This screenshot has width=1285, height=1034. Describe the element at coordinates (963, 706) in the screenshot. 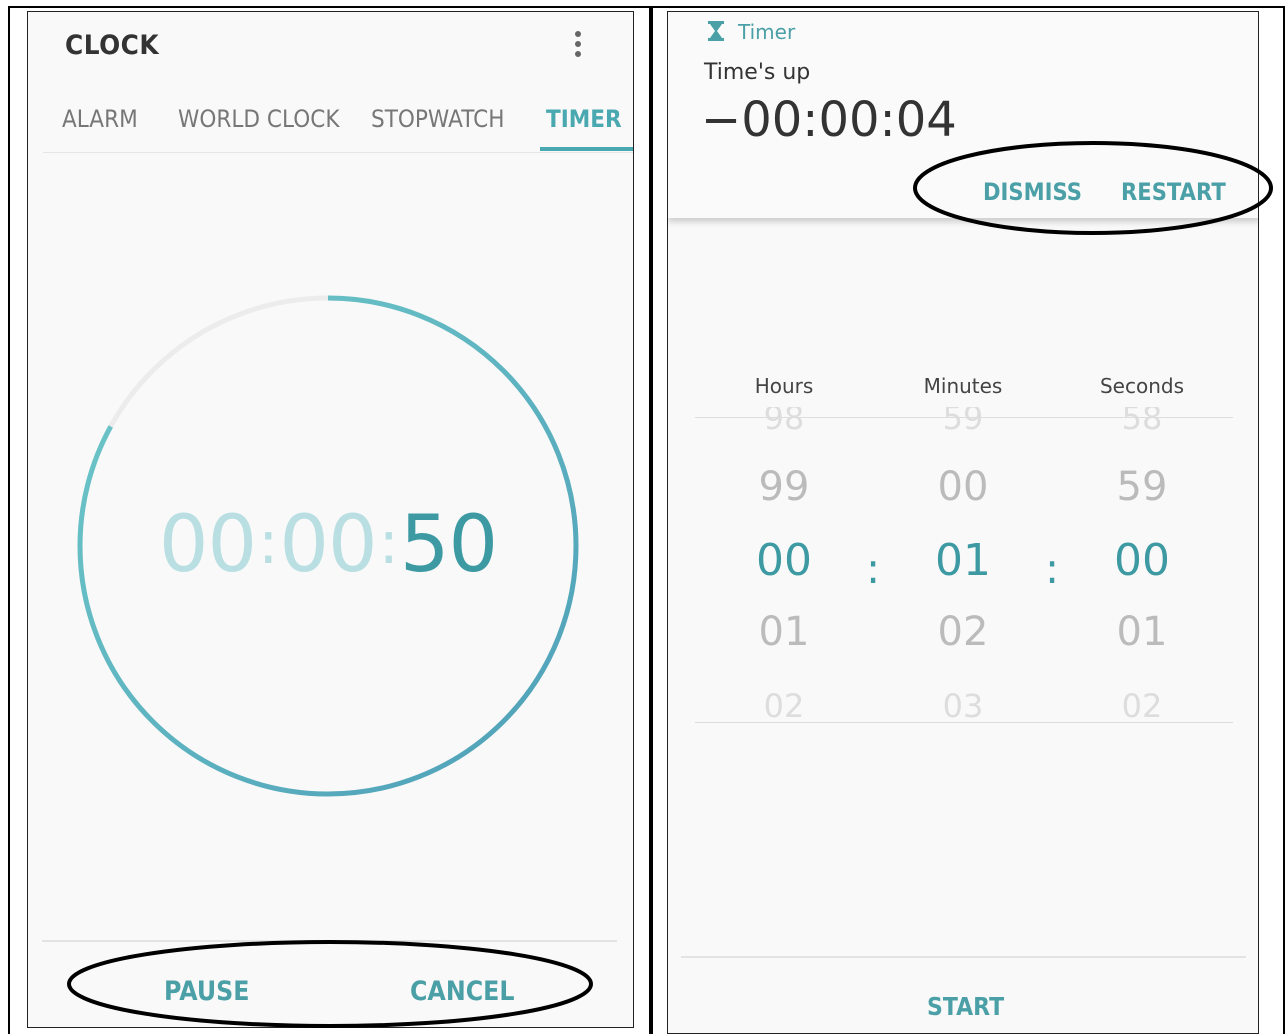

I see `picker-value: 03` at that location.